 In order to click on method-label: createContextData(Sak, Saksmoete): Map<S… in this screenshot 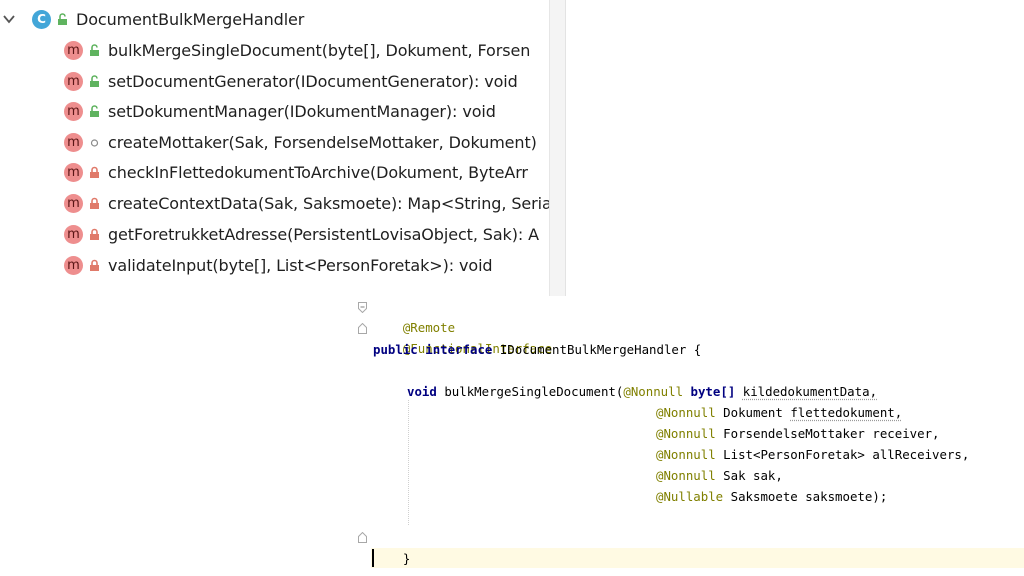, I will do `click(330, 203)`.